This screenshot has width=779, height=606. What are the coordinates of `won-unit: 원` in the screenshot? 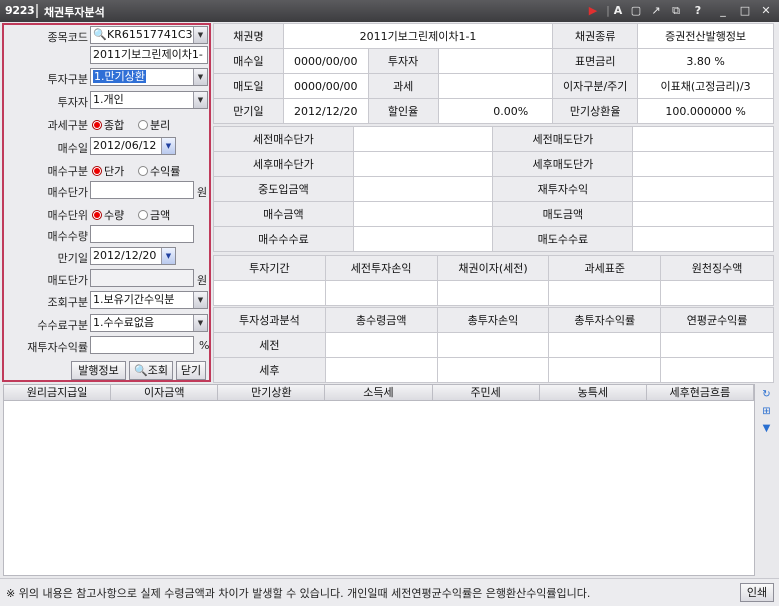 It's located at (202, 280).